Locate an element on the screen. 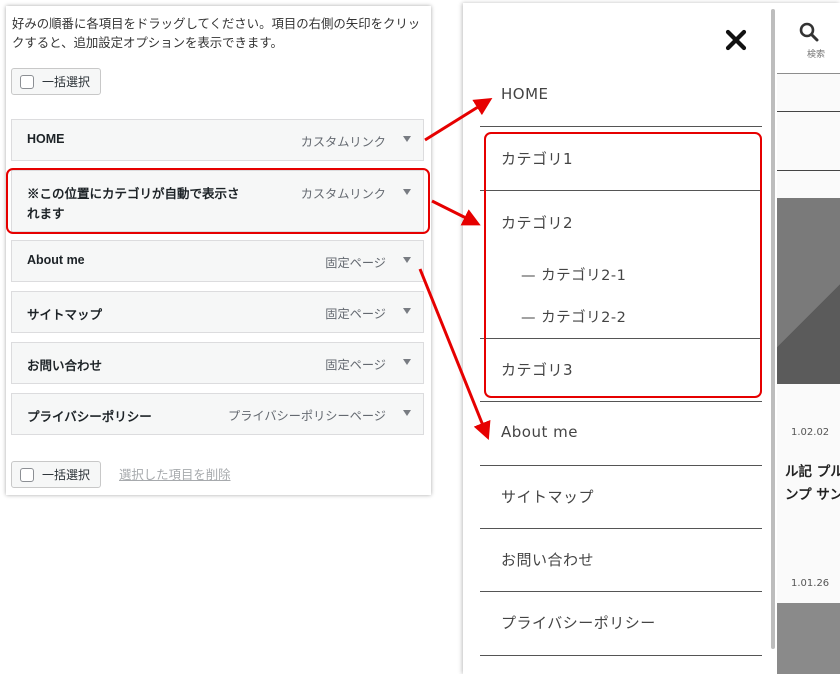 This screenshot has height=674, width=840. menu-item-sitemap: サイトマップ 固定ページ is located at coordinates (217, 312).